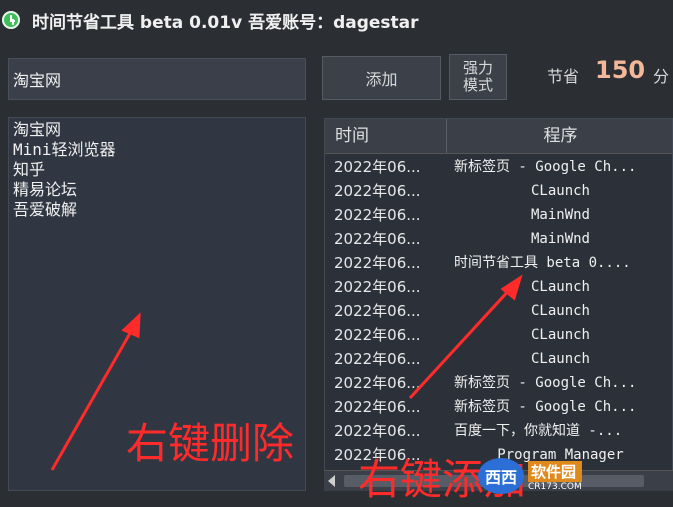 The image size is (673, 507). What do you see at coordinates (386, 136) in the screenshot?
I see `column-header-time: 时间` at bounding box center [386, 136].